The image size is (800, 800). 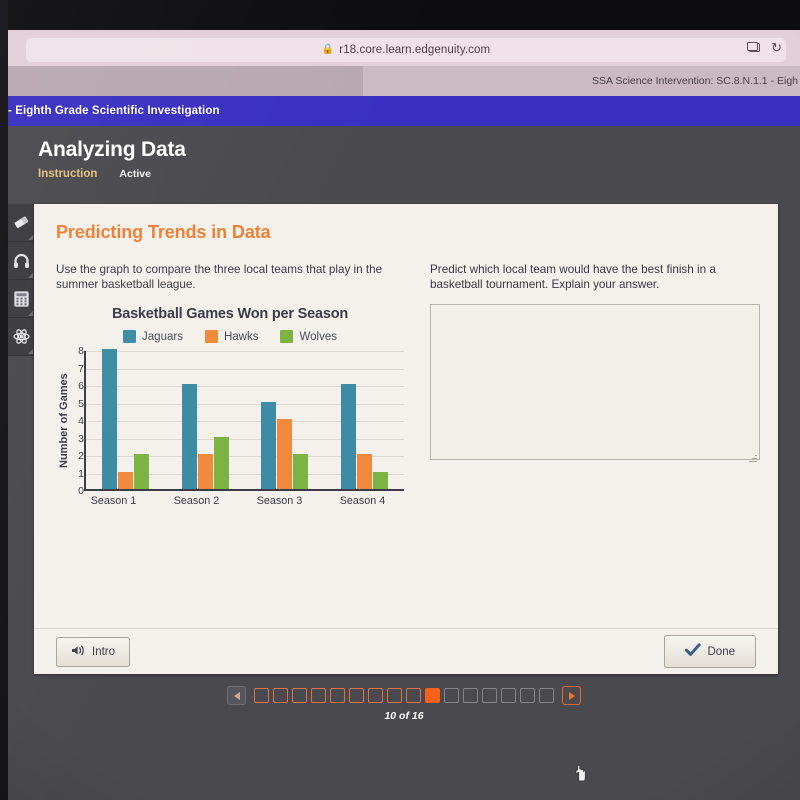 I want to click on legend-swatch-jaguars, so click(x=130, y=336).